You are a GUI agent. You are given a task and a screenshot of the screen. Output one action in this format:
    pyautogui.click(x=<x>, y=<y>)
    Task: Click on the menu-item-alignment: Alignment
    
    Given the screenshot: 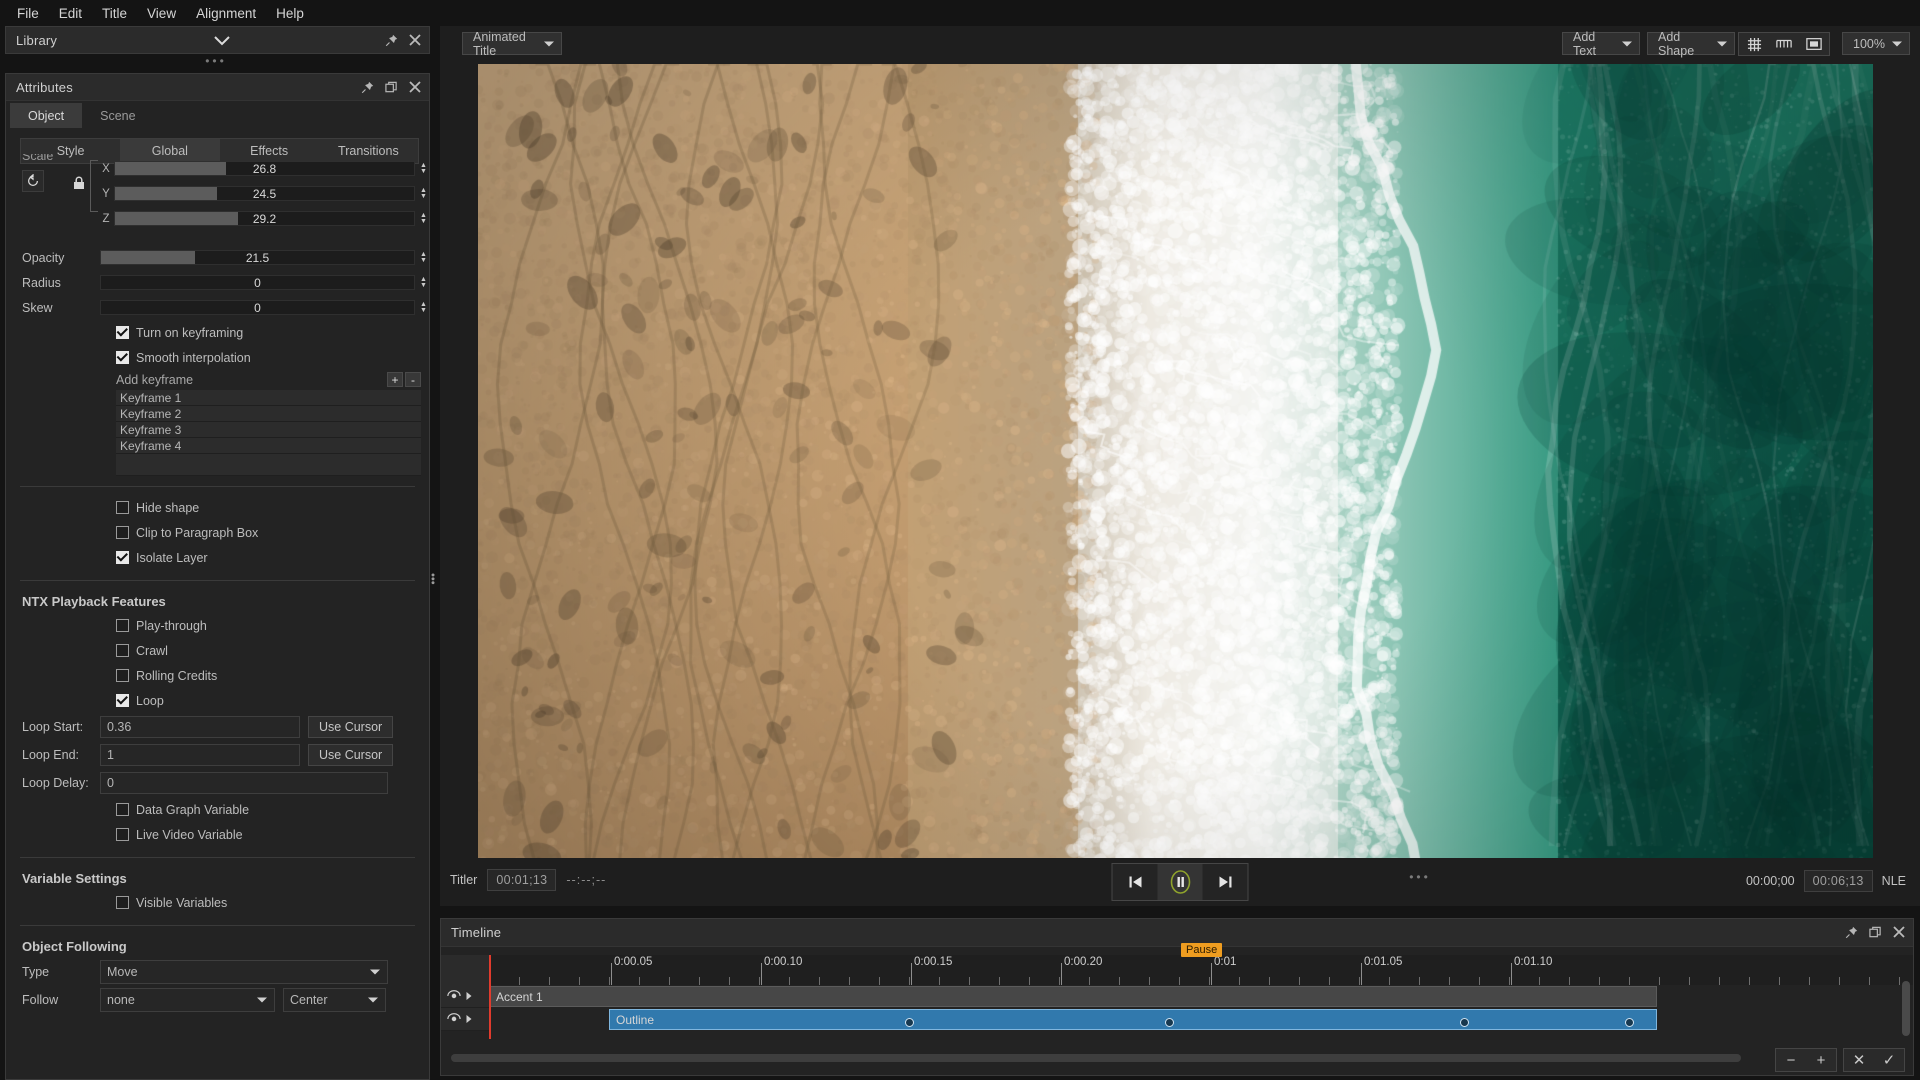 What is the action you would take?
    pyautogui.click(x=226, y=13)
    